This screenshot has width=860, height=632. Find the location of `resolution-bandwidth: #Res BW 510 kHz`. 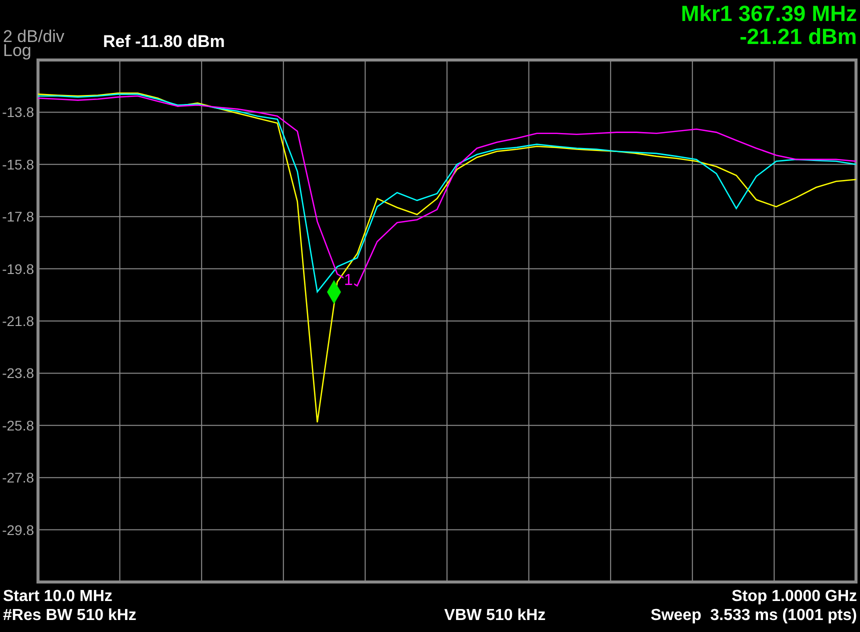

resolution-bandwidth: #Res BW 510 kHz is located at coordinates (70, 615).